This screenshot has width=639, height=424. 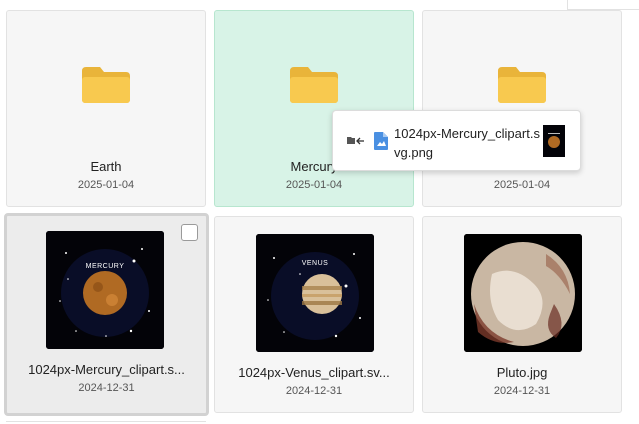 What do you see at coordinates (603, 5) in the screenshot?
I see `toolbar-edge` at bounding box center [603, 5].